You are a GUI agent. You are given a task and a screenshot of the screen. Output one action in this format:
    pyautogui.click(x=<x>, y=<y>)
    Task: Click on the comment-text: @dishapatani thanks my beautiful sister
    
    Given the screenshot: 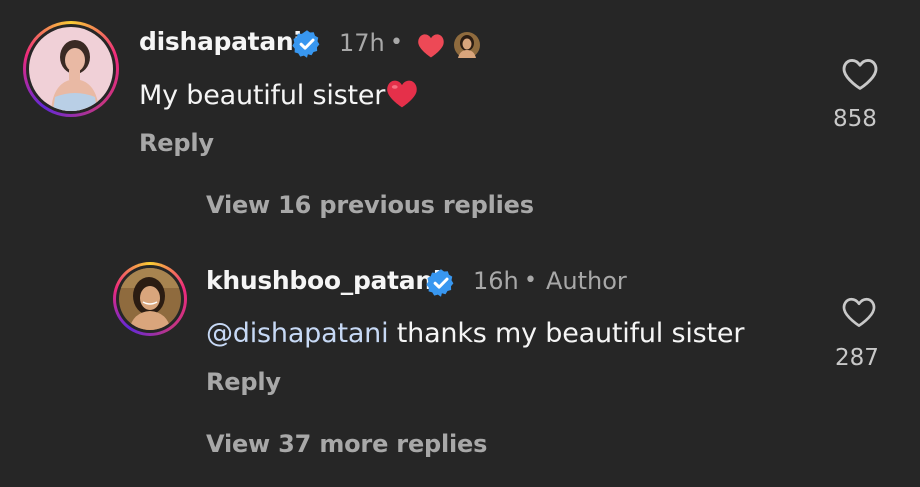 What is the action you would take?
    pyautogui.click(x=475, y=333)
    